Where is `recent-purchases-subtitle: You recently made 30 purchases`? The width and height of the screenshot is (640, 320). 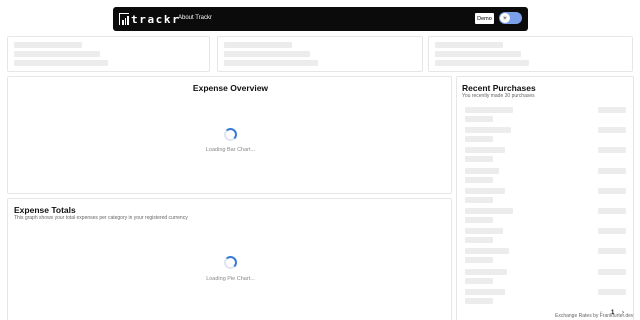
recent-purchases-subtitle: You recently made 30 purchases is located at coordinates (498, 96).